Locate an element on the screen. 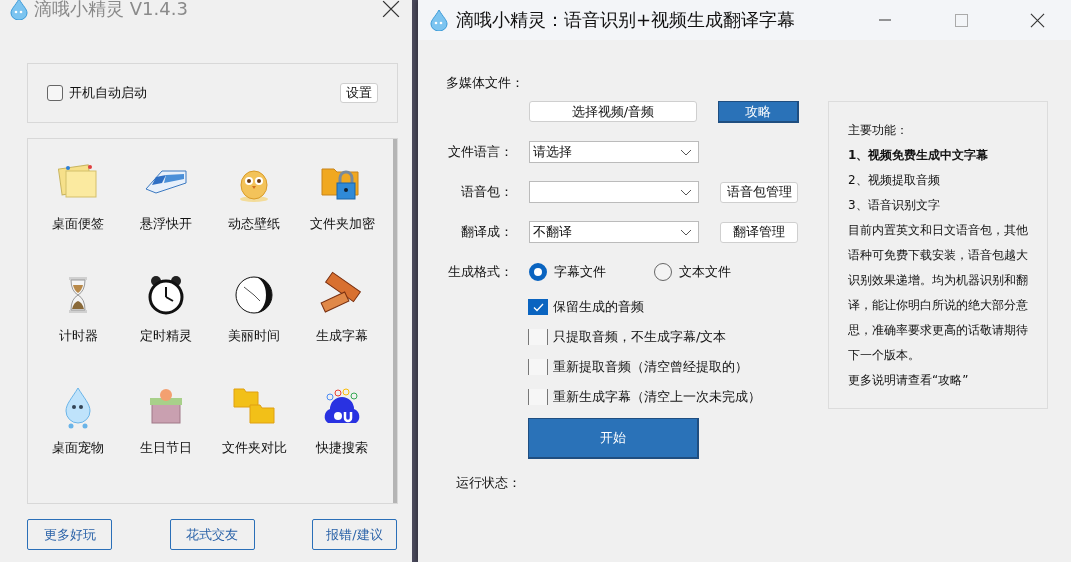 The image size is (1071, 562). manage-button: 语音包管理 is located at coordinates (759, 192).